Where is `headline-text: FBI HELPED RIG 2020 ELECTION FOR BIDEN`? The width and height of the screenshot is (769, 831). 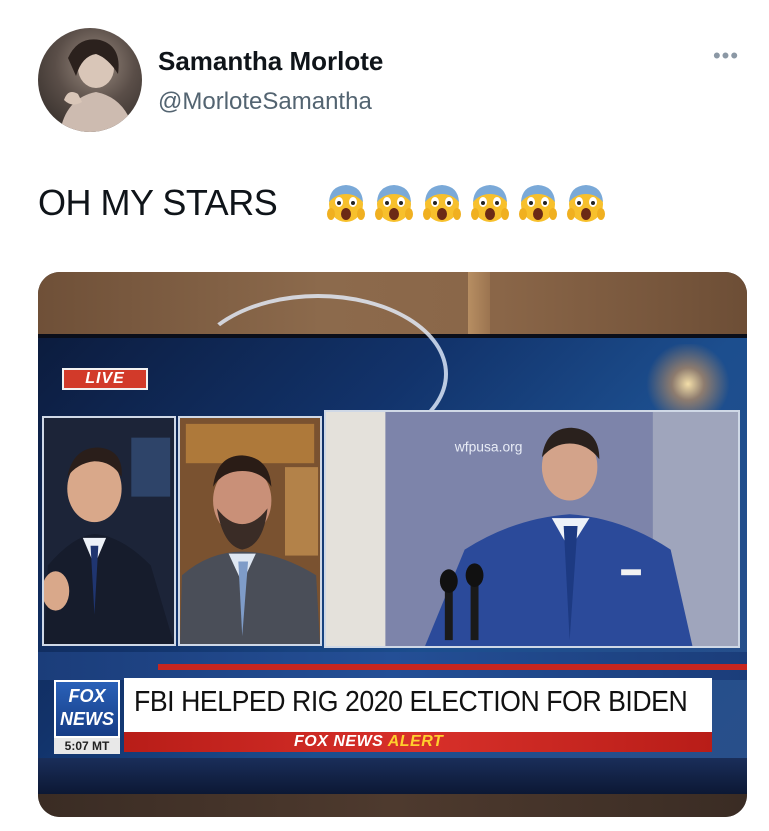 headline-text: FBI HELPED RIG 2020 ELECTION FOR BIDEN is located at coordinates (411, 702).